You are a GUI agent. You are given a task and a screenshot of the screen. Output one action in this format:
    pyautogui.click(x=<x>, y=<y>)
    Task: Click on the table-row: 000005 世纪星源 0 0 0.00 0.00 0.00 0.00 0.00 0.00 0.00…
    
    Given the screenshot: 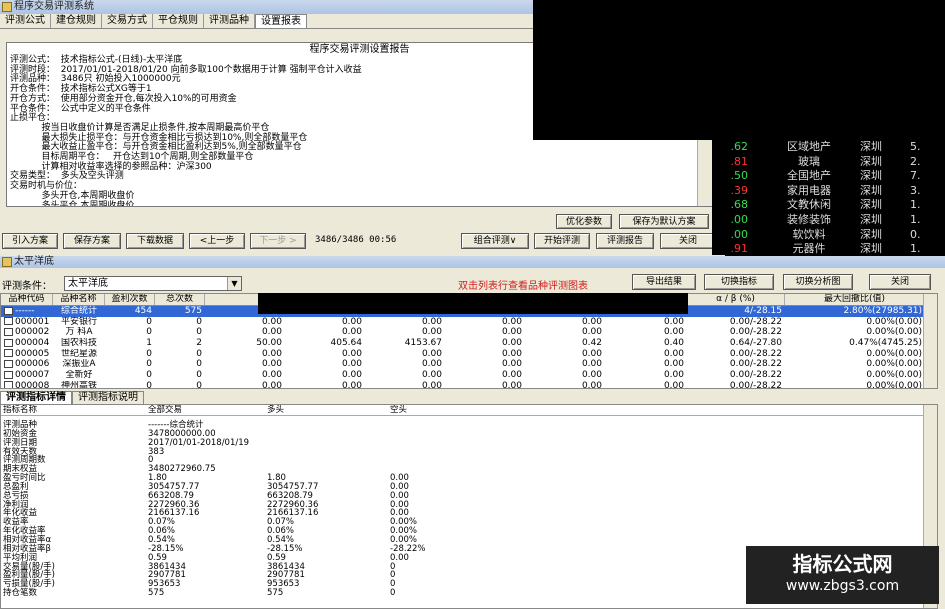 What is the action you would take?
    pyautogui.click(x=469, y=354)
    